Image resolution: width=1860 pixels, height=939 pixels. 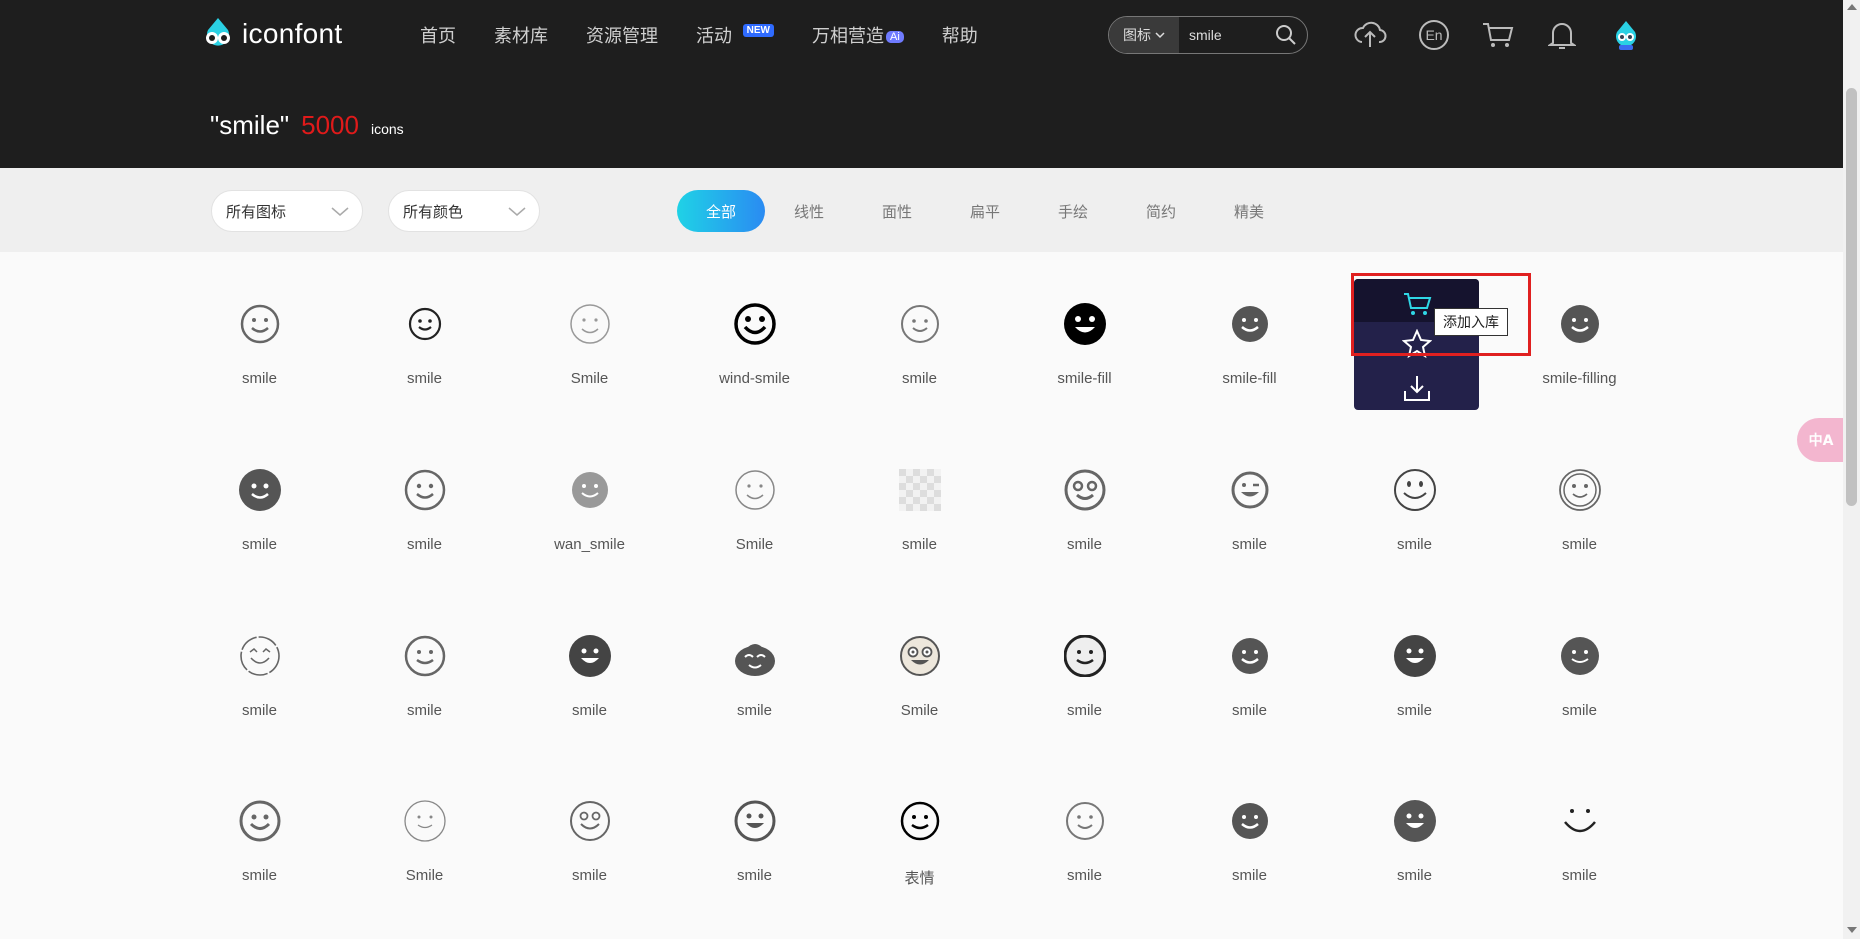 I want to click on smile-minimal-icon, so click(x=1580, y=821).